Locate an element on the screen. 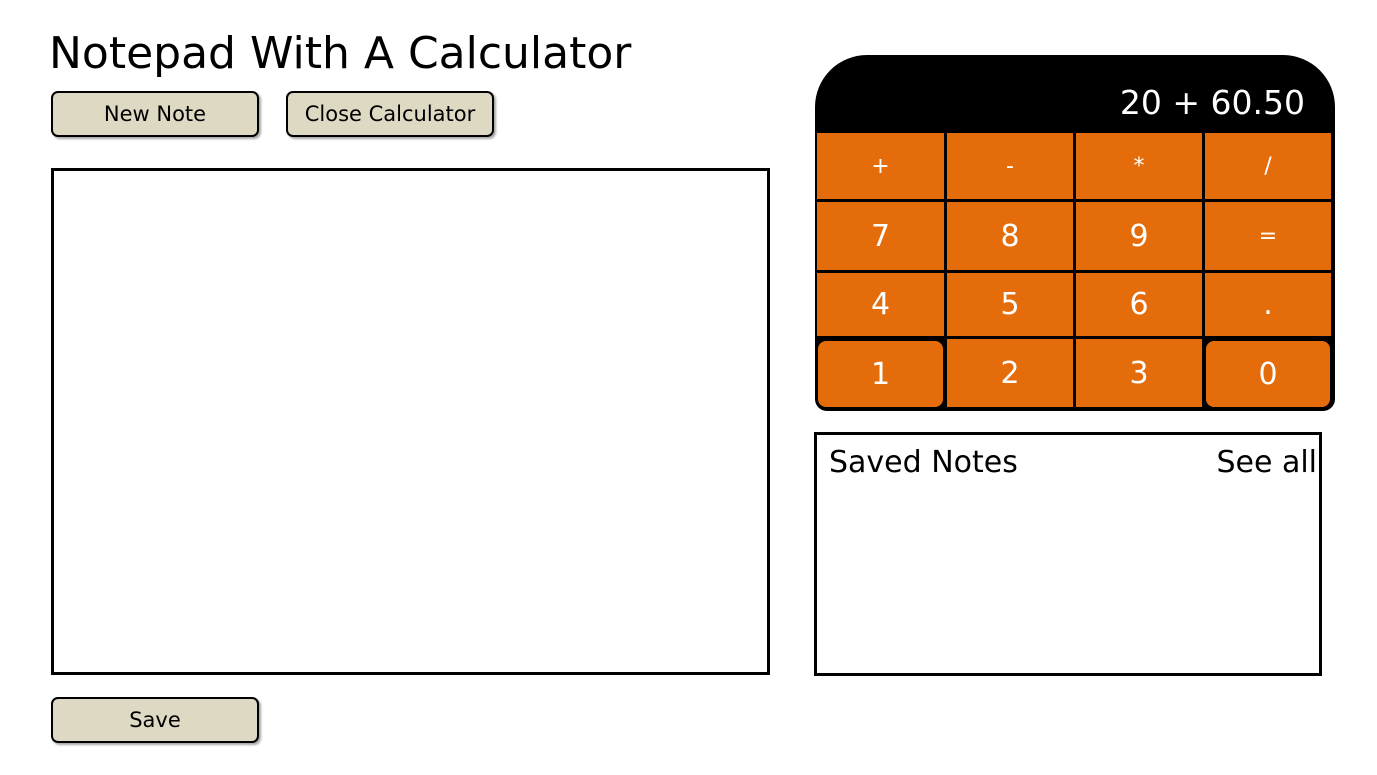 The height and width of the screenshot is (775, 1377). calc-key-decimal: . is located at coordinates (1268, 304).